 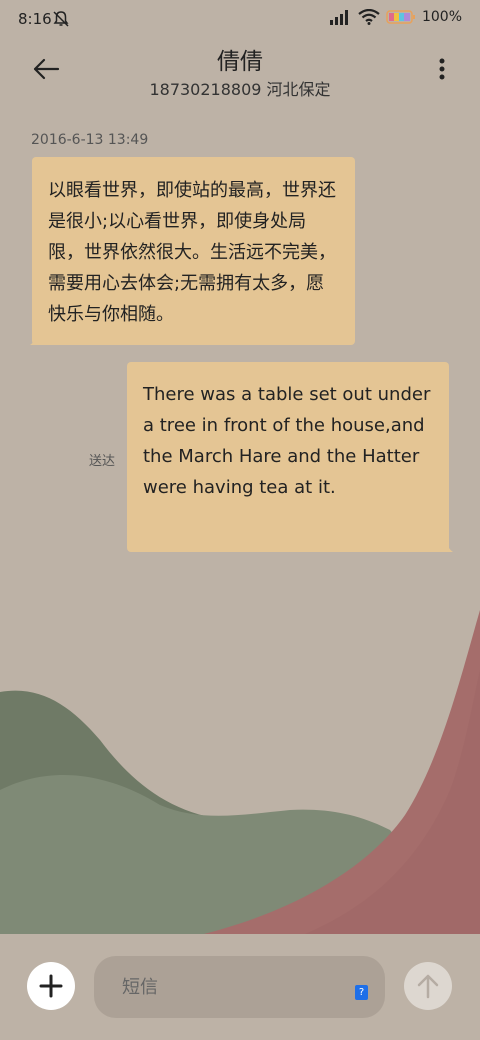 I want to click on send-arrow-icon, so click(x=428, y=986).